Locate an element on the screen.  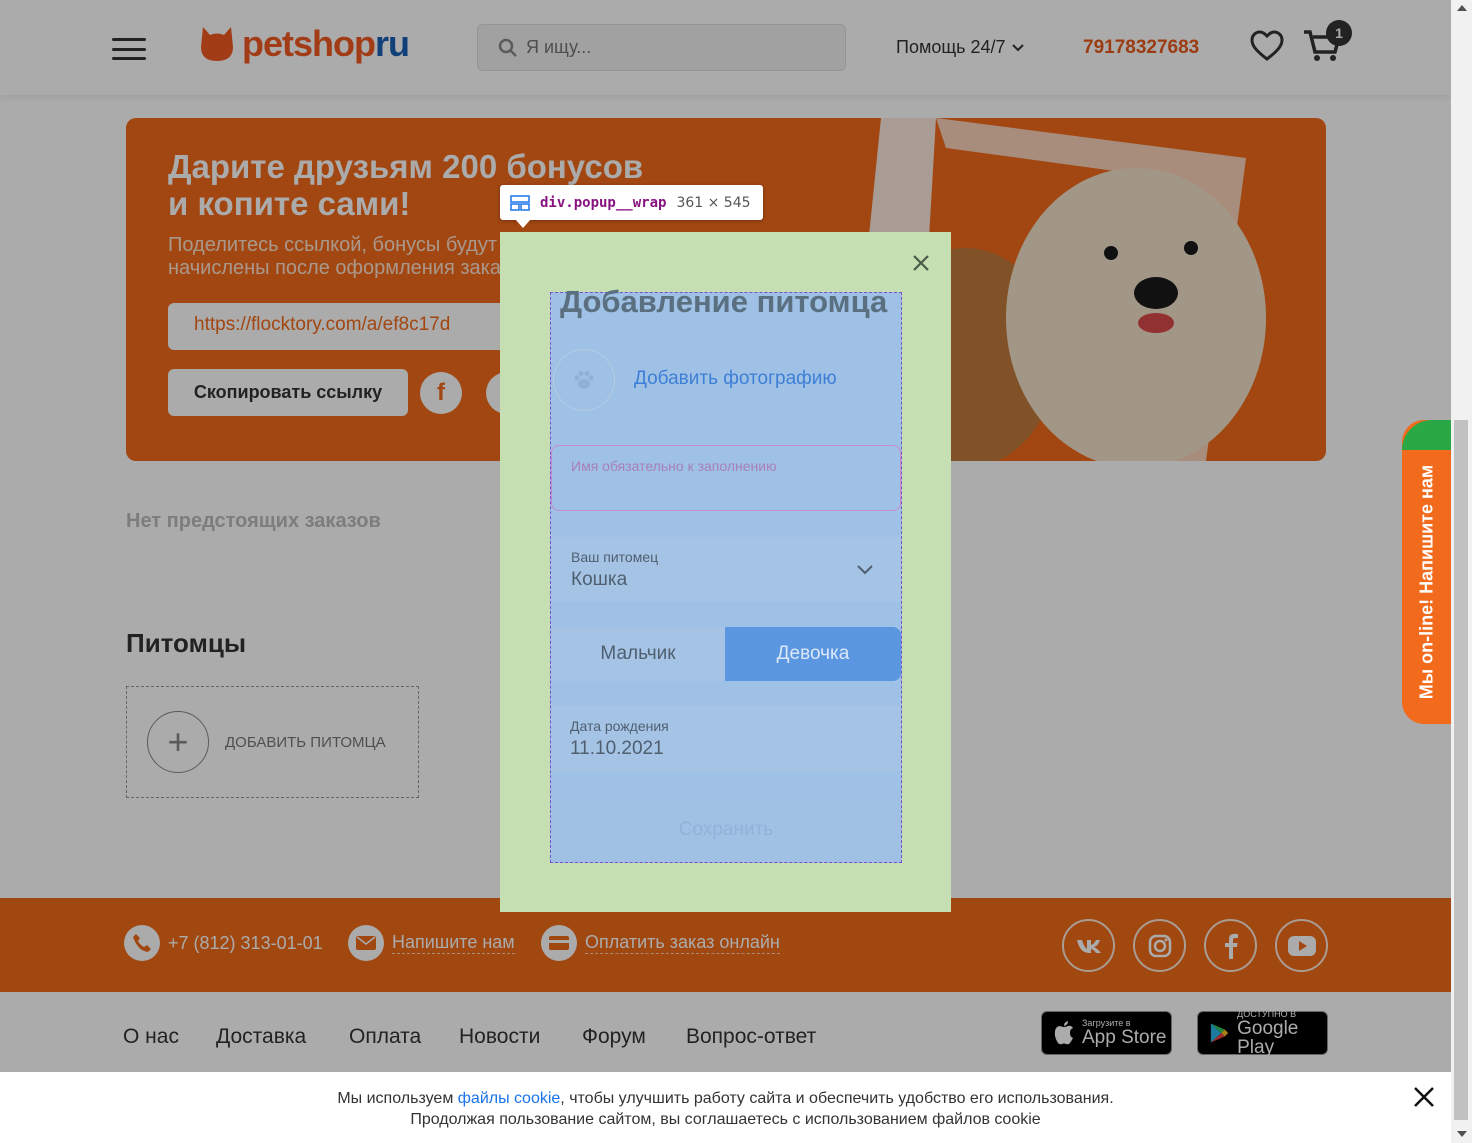
flex-layout-icon is located at coordinates (520, 202).